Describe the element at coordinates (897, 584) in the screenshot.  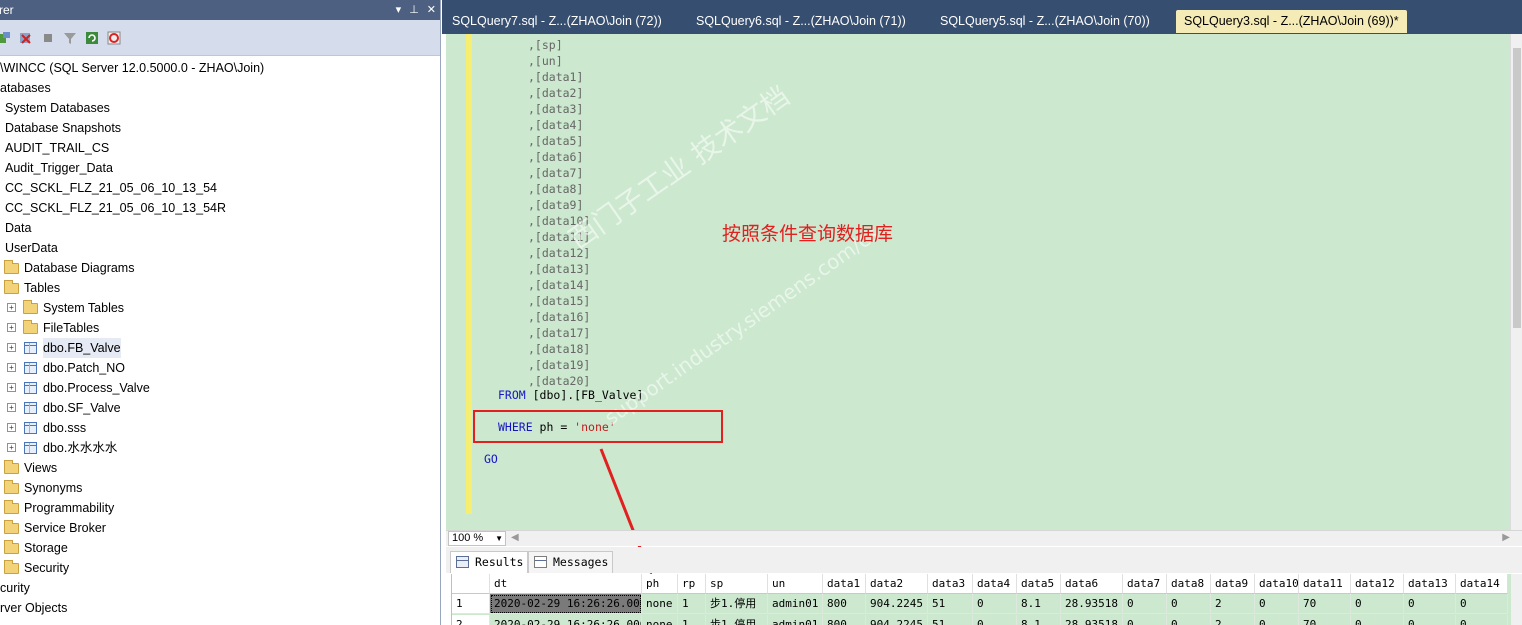
I see `column-header: data2` at that location.